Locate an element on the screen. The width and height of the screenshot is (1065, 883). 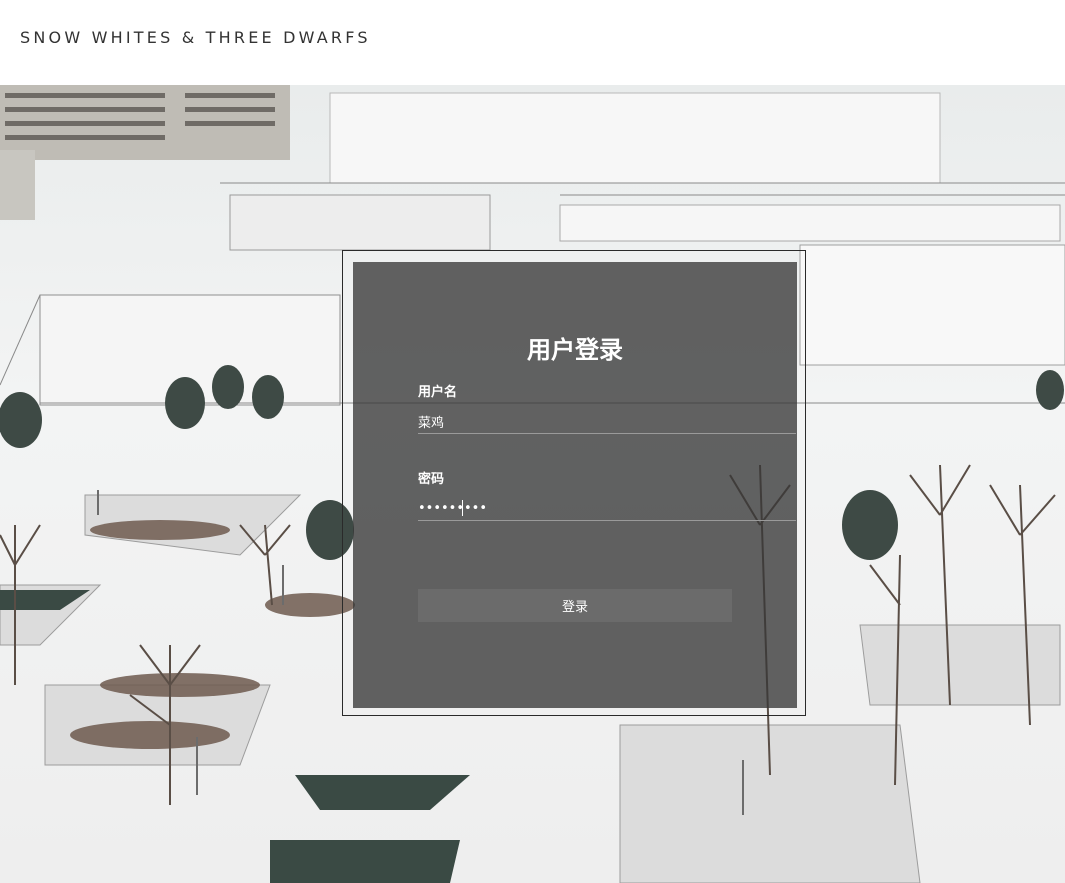
password-input is located at coordinates (607, 508).